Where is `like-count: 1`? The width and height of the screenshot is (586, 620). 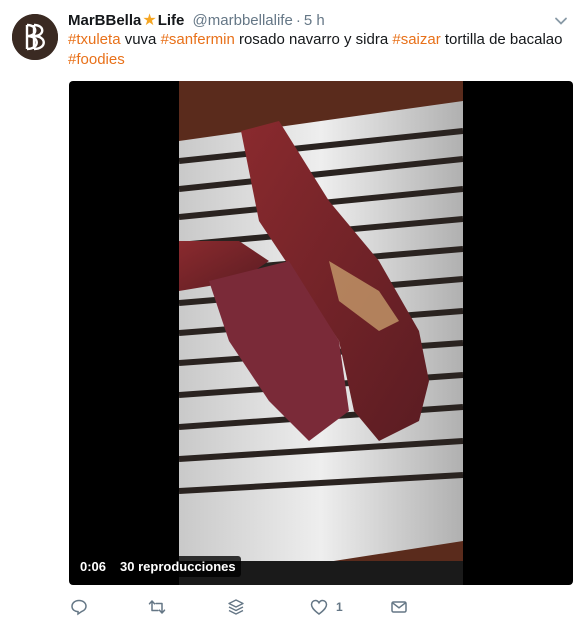 like-count: 1 is located at coordinates (339, 607).